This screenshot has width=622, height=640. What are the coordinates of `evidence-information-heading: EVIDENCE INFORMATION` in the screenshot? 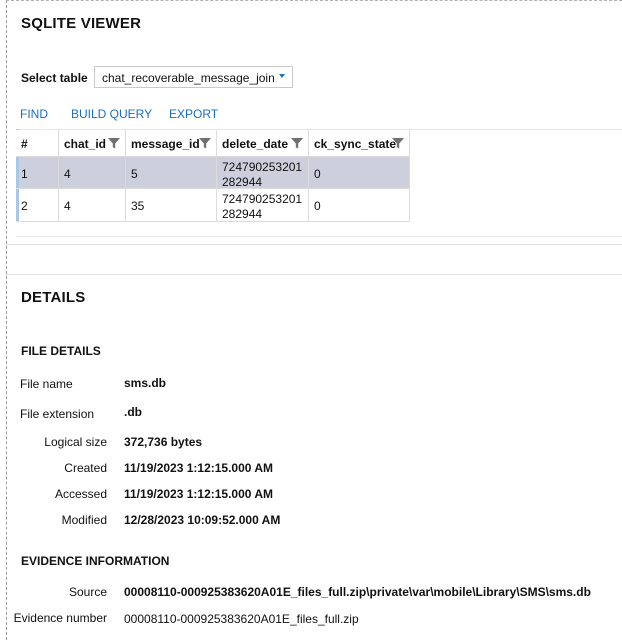 It's located at (95, 561).